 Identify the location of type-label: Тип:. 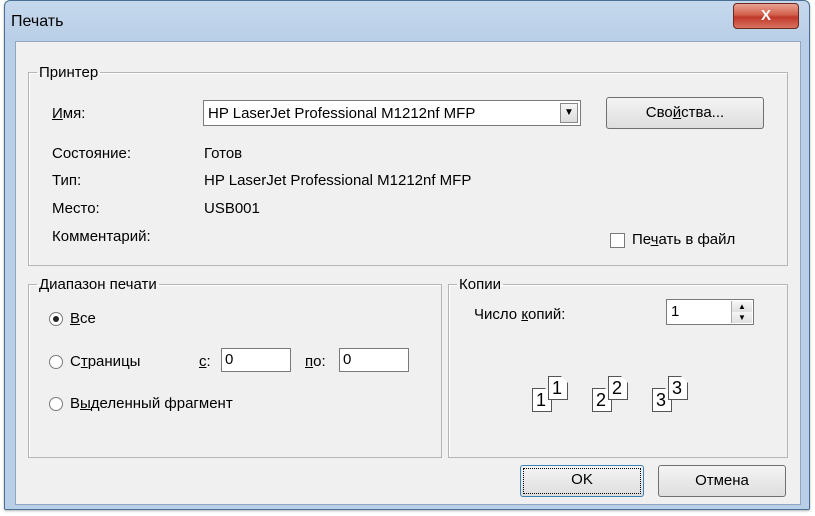
(67, 180).